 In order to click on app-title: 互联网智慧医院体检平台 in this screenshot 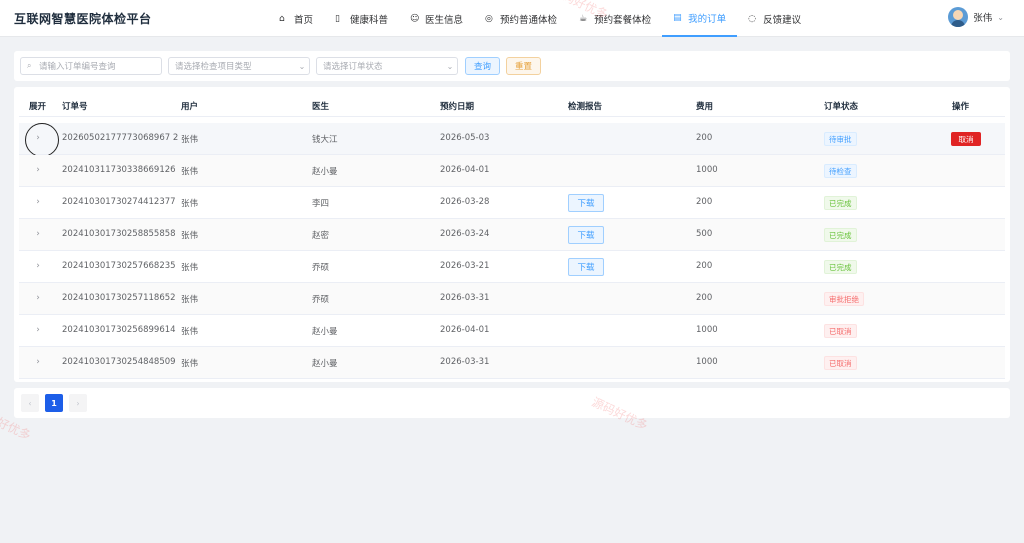, I will do `click(83, 19)`.